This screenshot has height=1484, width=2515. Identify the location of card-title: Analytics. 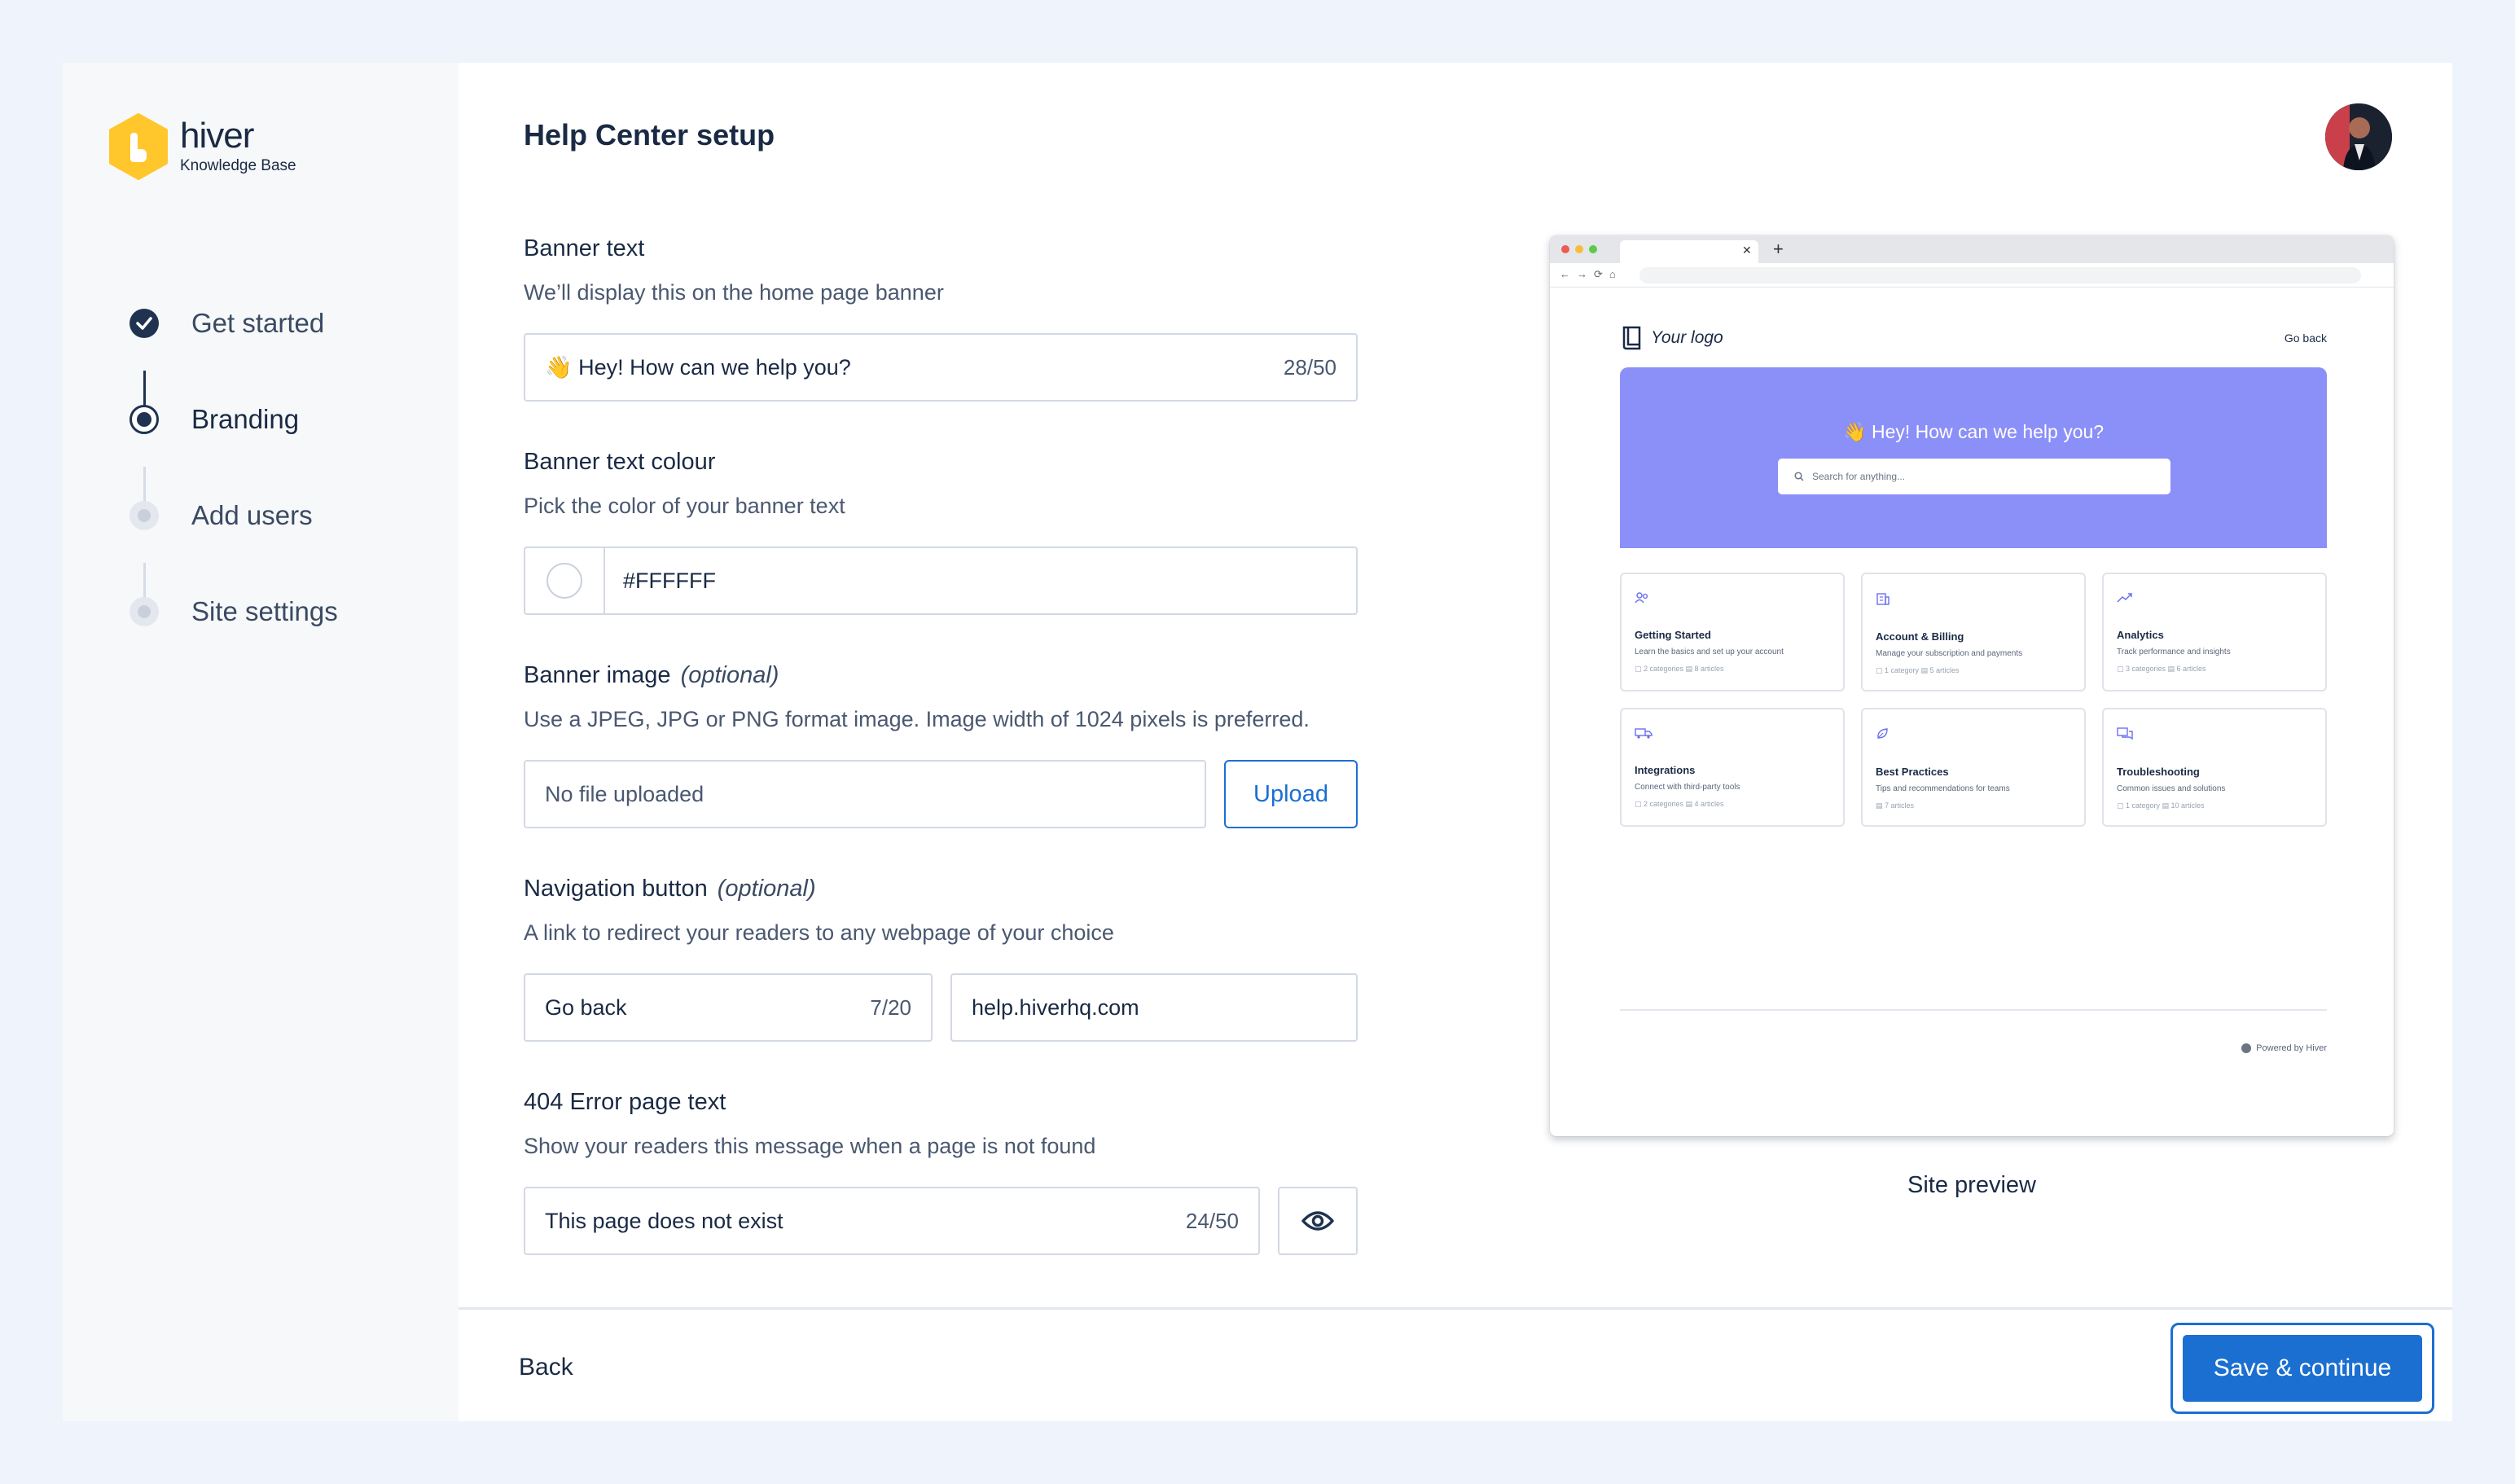
(2141, 635).